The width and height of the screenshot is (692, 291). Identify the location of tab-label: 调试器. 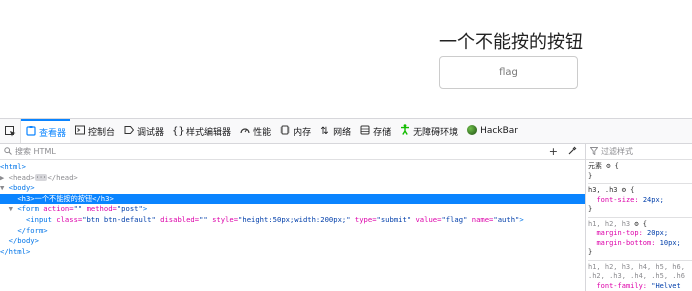
(151, 132).